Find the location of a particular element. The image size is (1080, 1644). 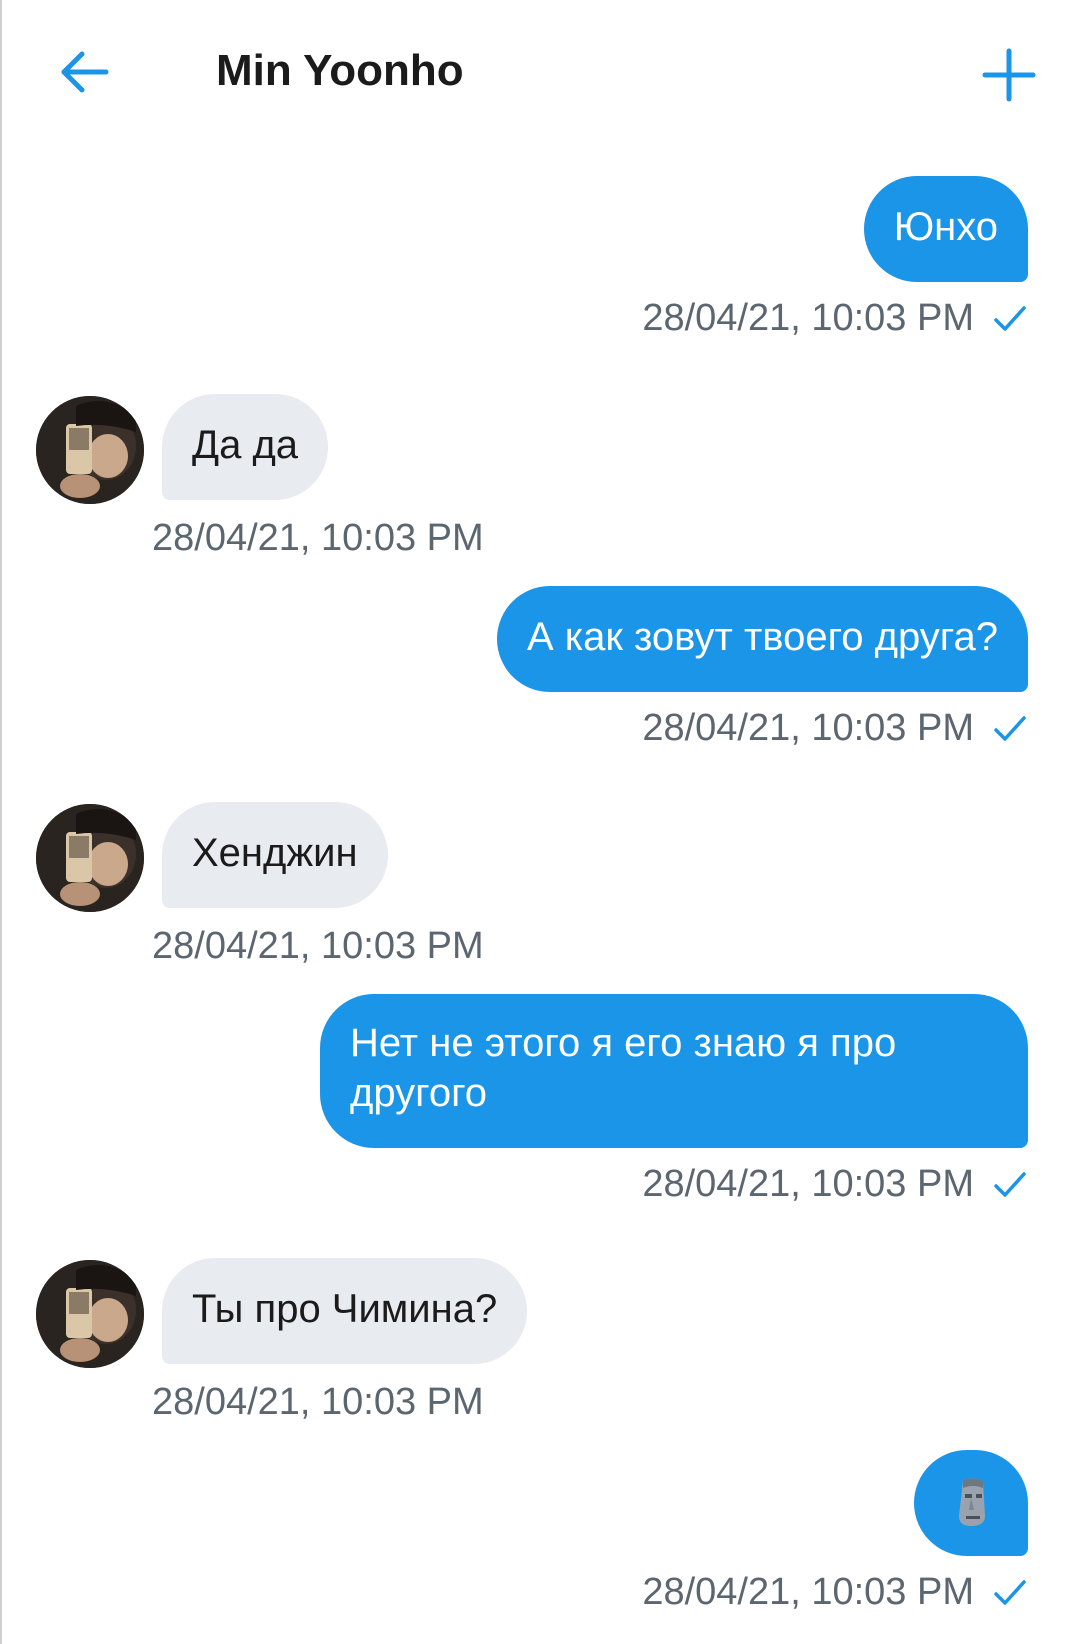

left-border is located at coordinates (1, 822).